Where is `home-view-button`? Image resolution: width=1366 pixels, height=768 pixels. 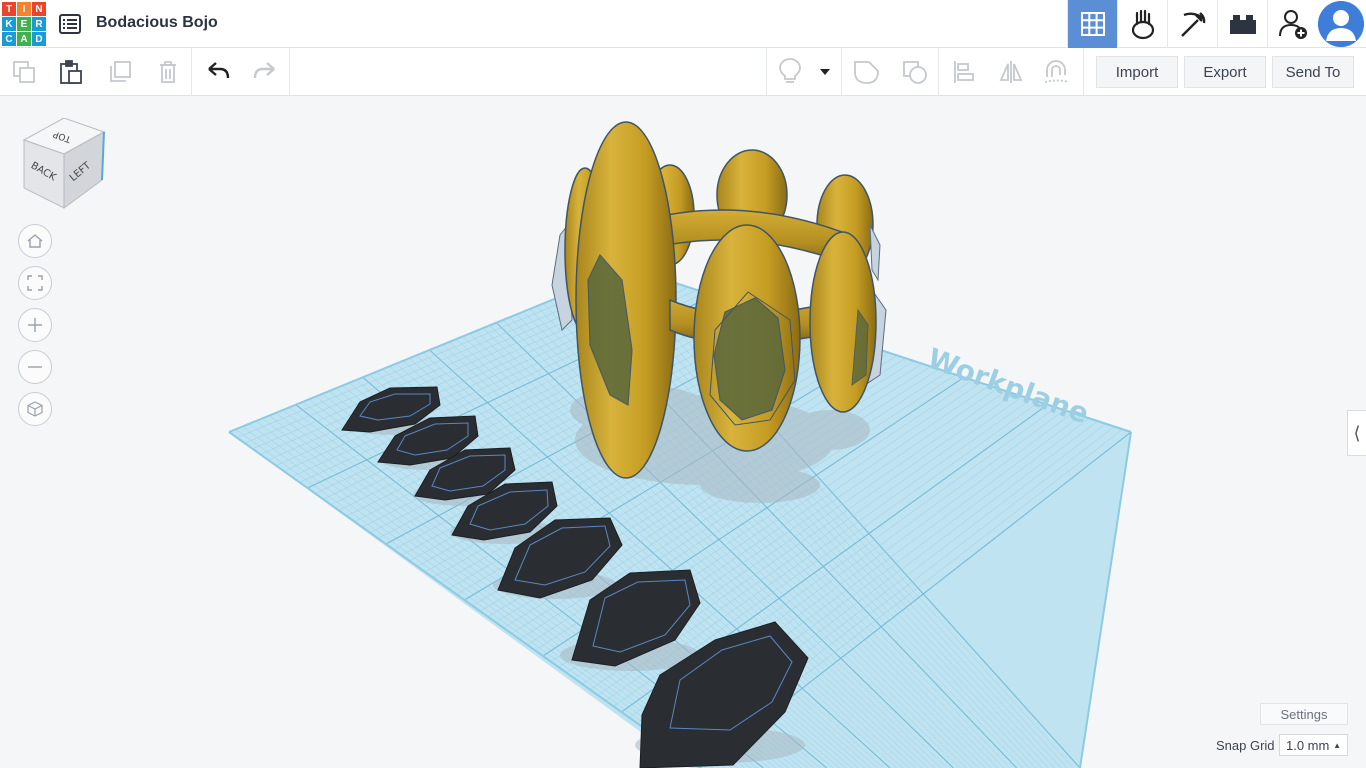
home-view-button is located at coordinates (35, 241).